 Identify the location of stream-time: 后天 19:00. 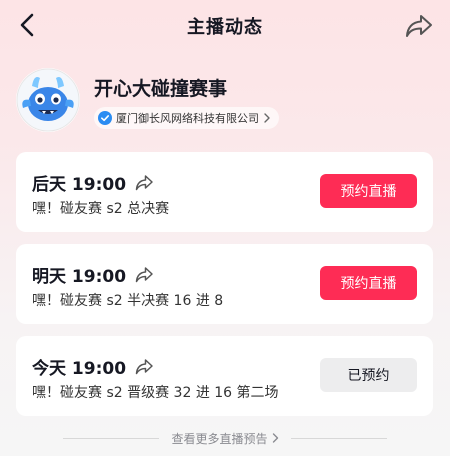
(79, 185).